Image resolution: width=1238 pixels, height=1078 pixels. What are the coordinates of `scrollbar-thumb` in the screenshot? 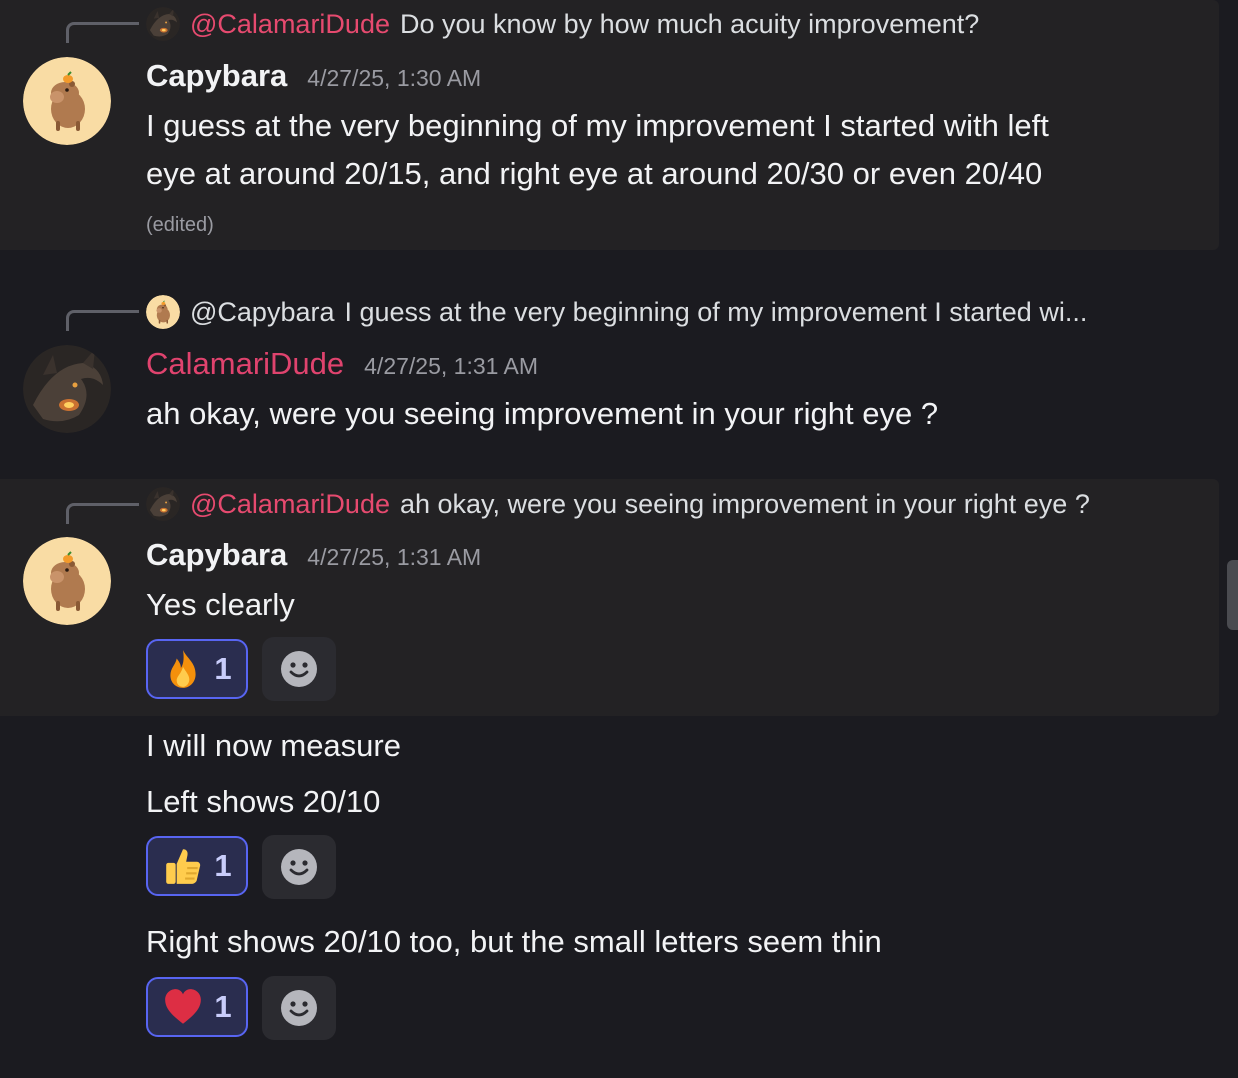 It's located at (1232, 595).